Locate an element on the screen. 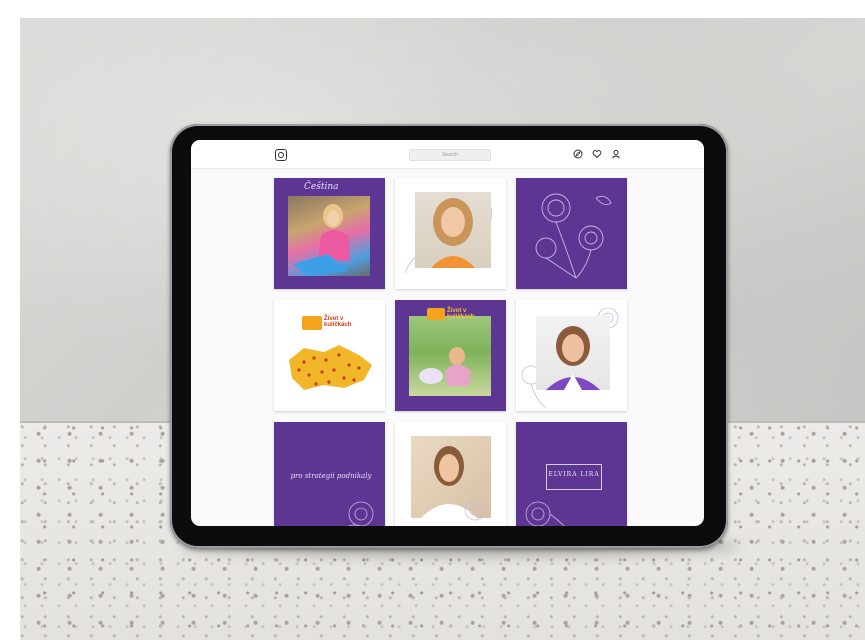  post-caption-script: Čeština is located at coordinates (321, 187).